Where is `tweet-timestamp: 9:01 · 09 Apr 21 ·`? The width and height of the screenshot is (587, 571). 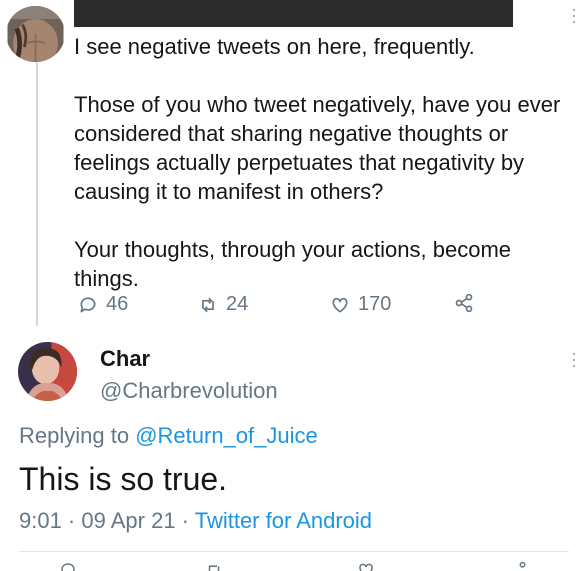
tweet-timestamp: 9:01 · 09 Apr 21 · is located at coordinates (107, 520).